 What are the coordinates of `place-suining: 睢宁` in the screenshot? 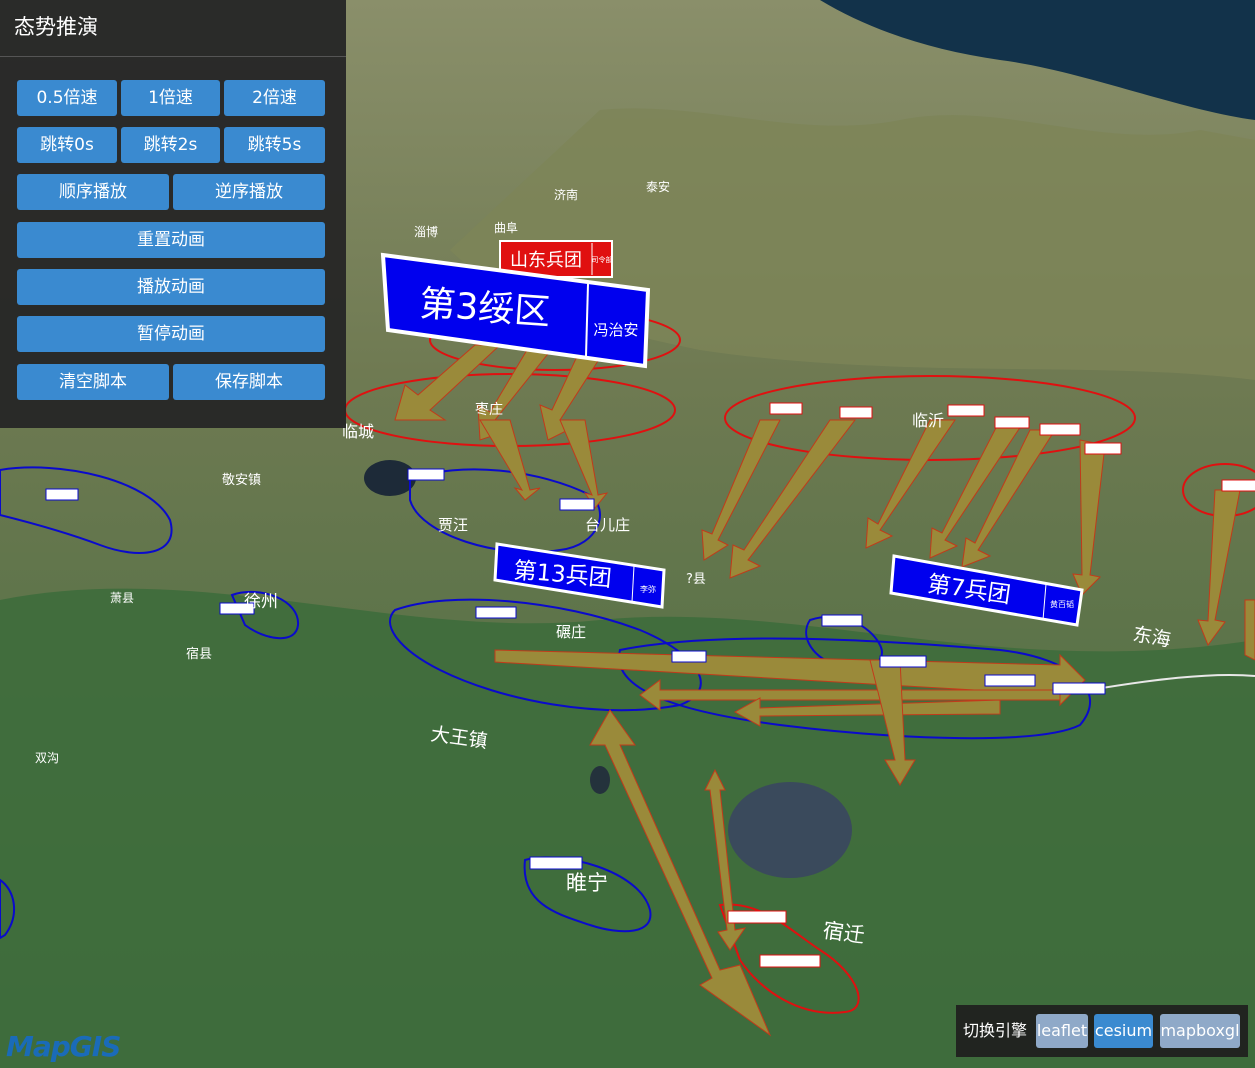 It's located at (587, 883).